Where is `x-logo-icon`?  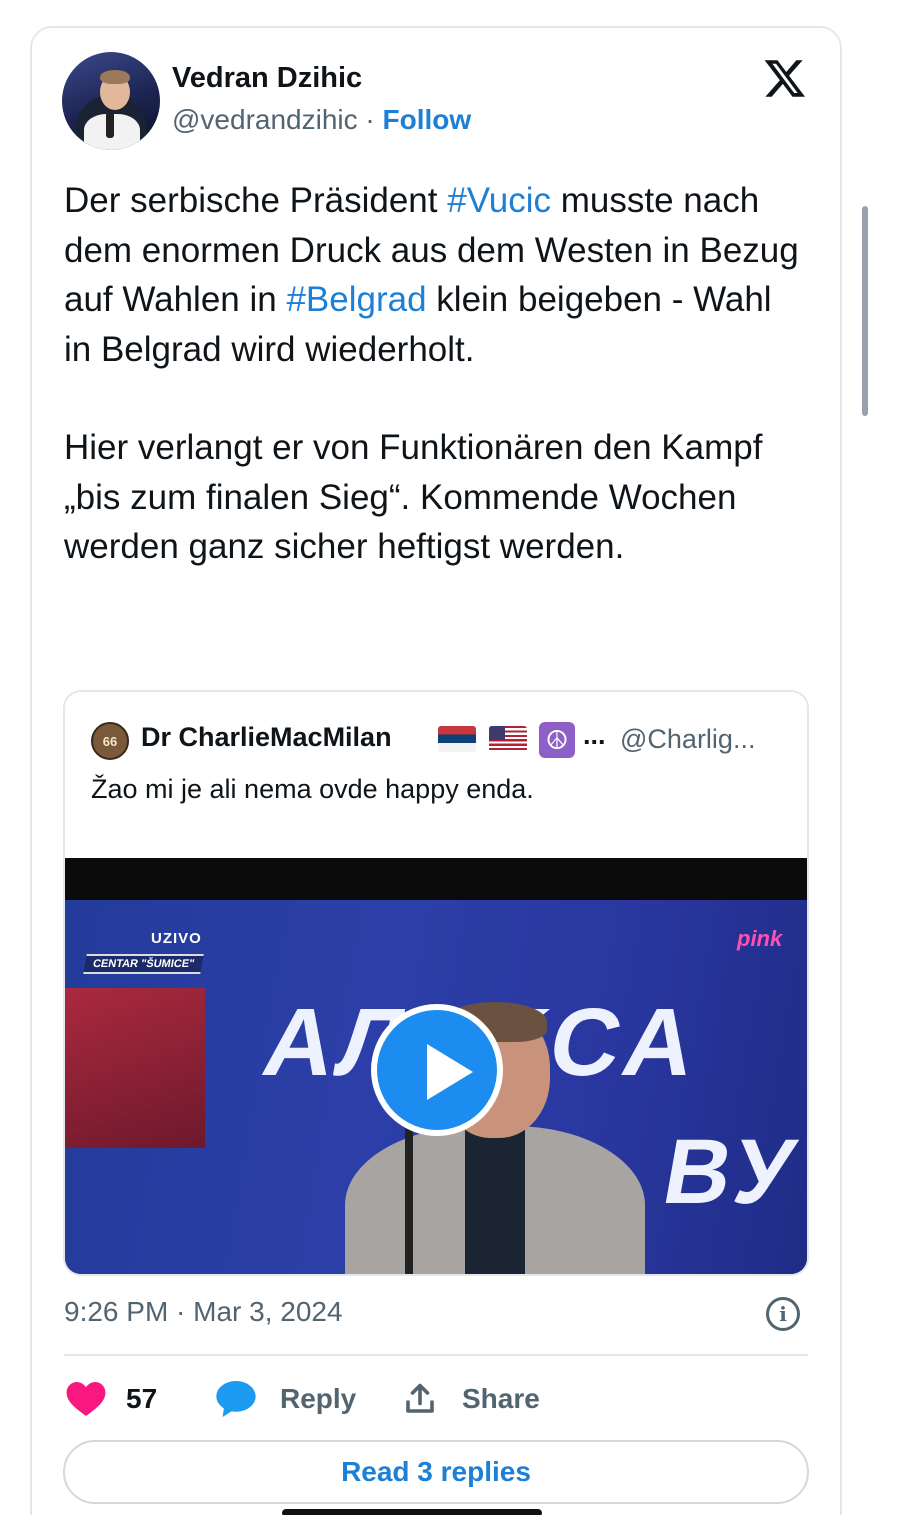
x-logo-icon is located at coordinates (785, 78).